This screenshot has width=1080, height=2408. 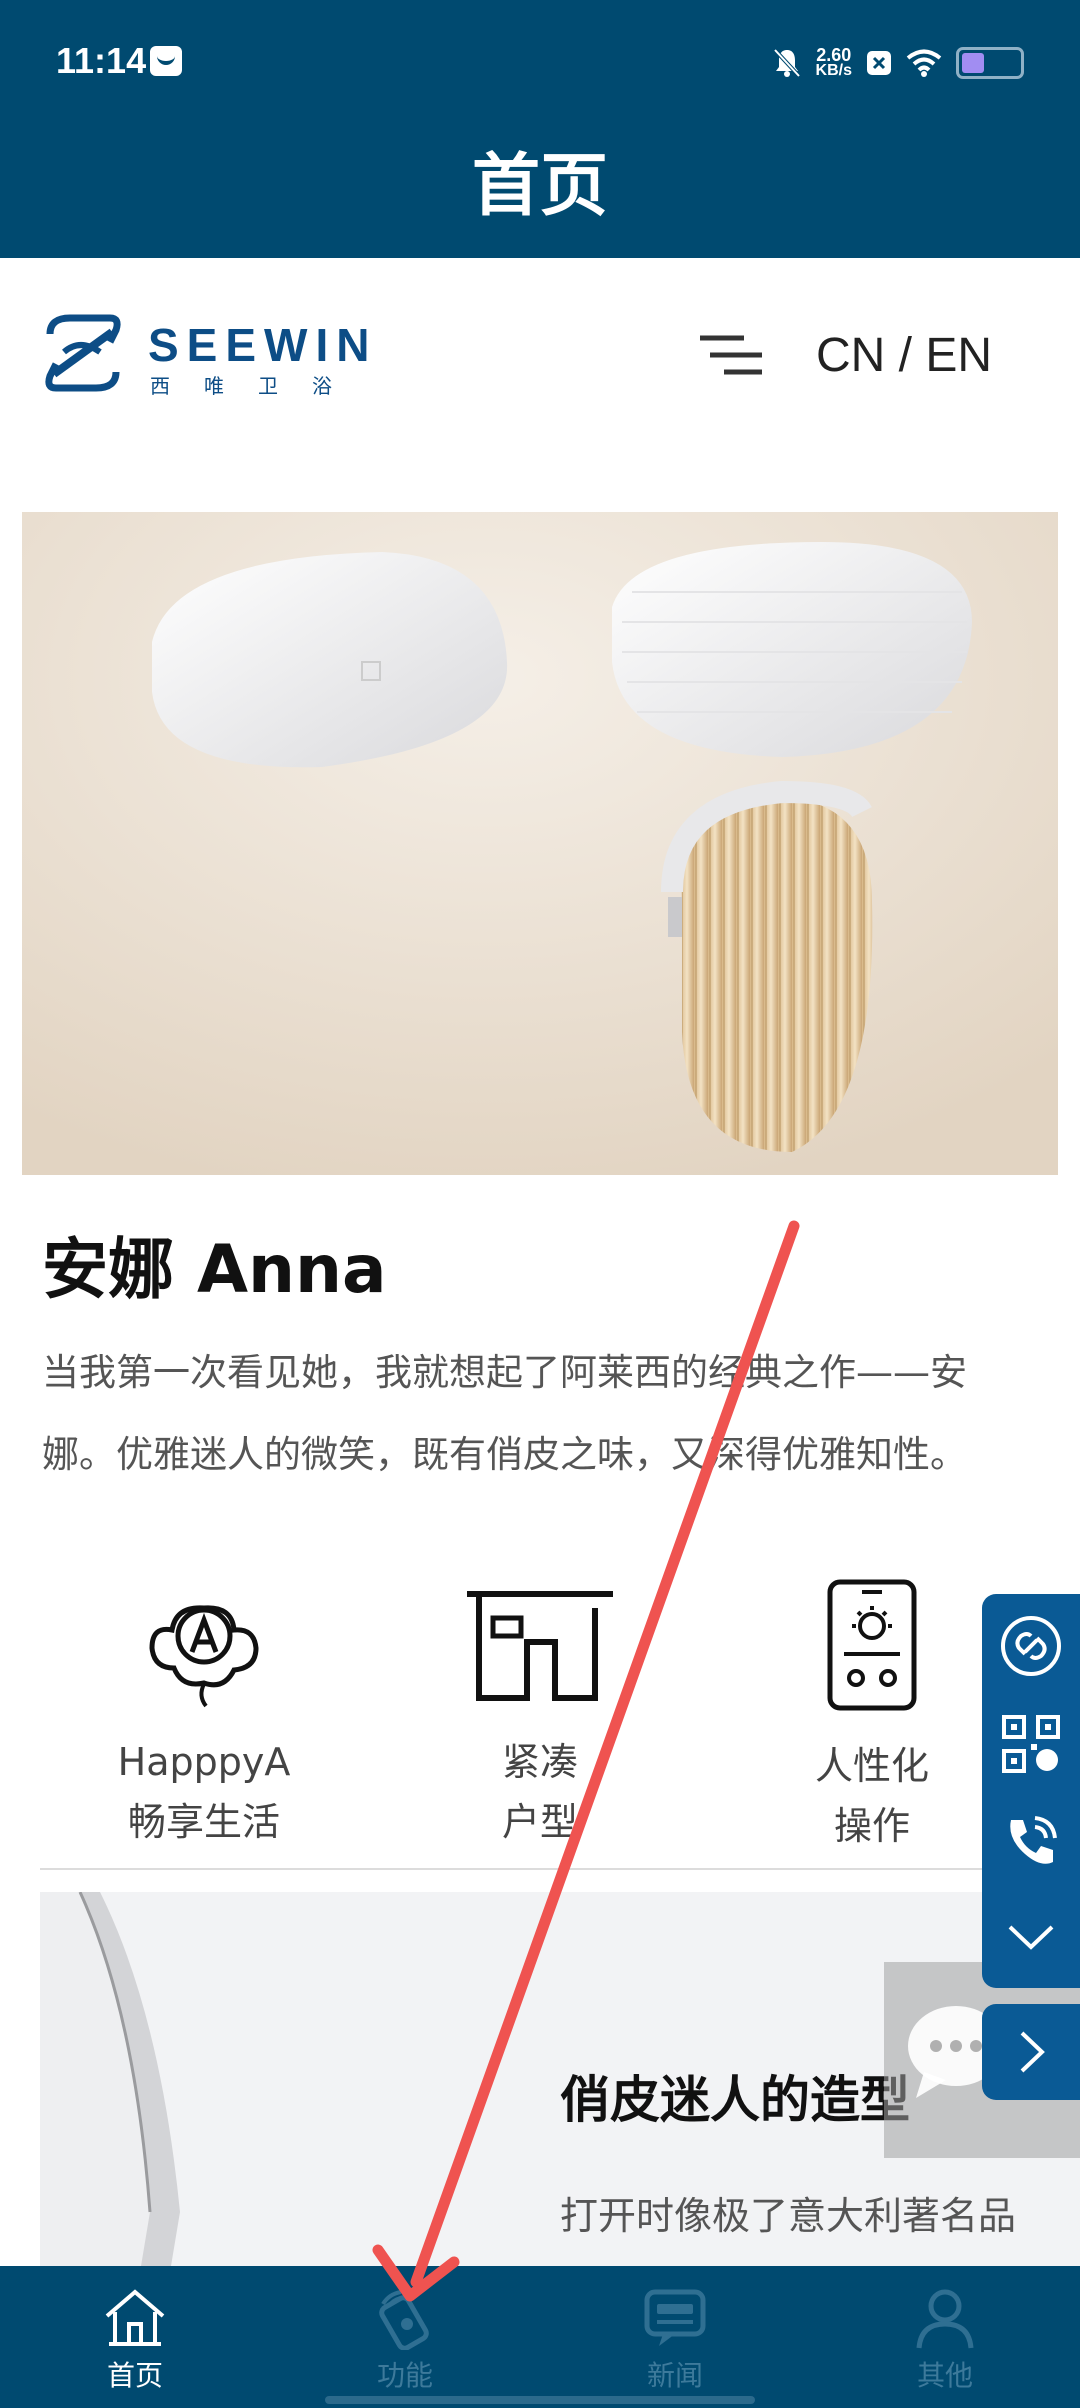 What do you see at coordinates (203, 1822) in the screenshot?
I see `feature-label-2: 畅享生活` at bounding box center [203, 1822].